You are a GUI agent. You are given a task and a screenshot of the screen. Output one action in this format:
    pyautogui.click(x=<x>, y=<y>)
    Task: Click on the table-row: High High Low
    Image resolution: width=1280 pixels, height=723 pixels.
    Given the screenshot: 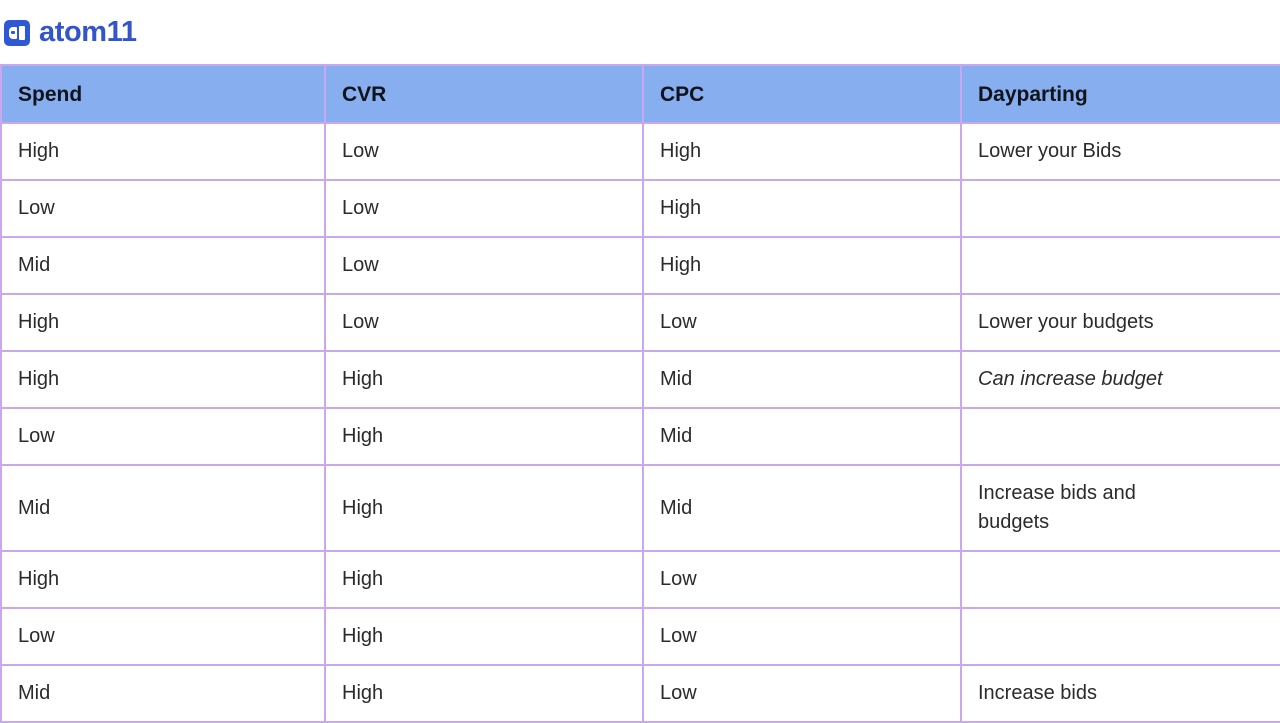 What is the action you would take?
    pyautogui.click(x=640, y=579)
    